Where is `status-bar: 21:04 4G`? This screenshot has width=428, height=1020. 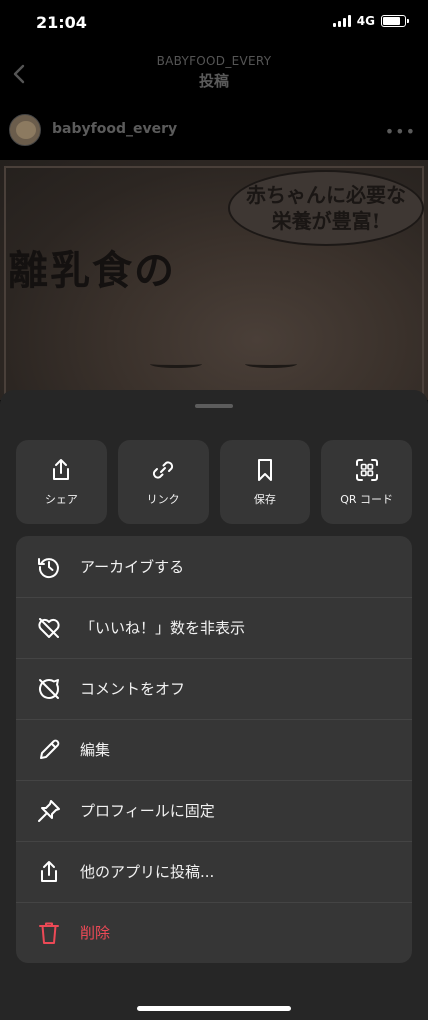 status-bar: 21:04 4G is located at coordinates (214, 24).